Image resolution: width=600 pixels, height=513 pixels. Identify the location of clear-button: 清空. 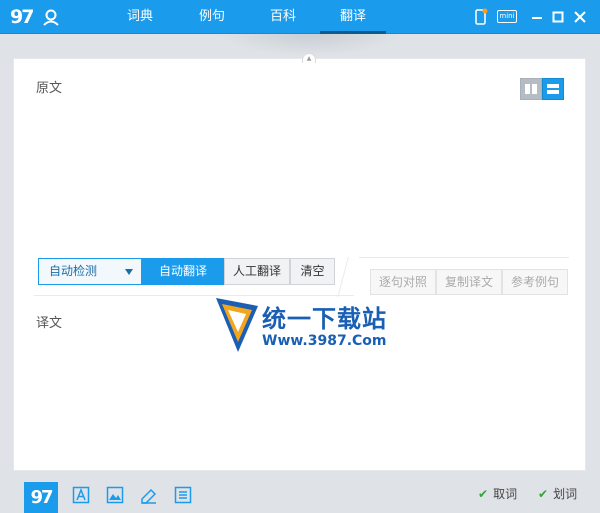
(312, 271).